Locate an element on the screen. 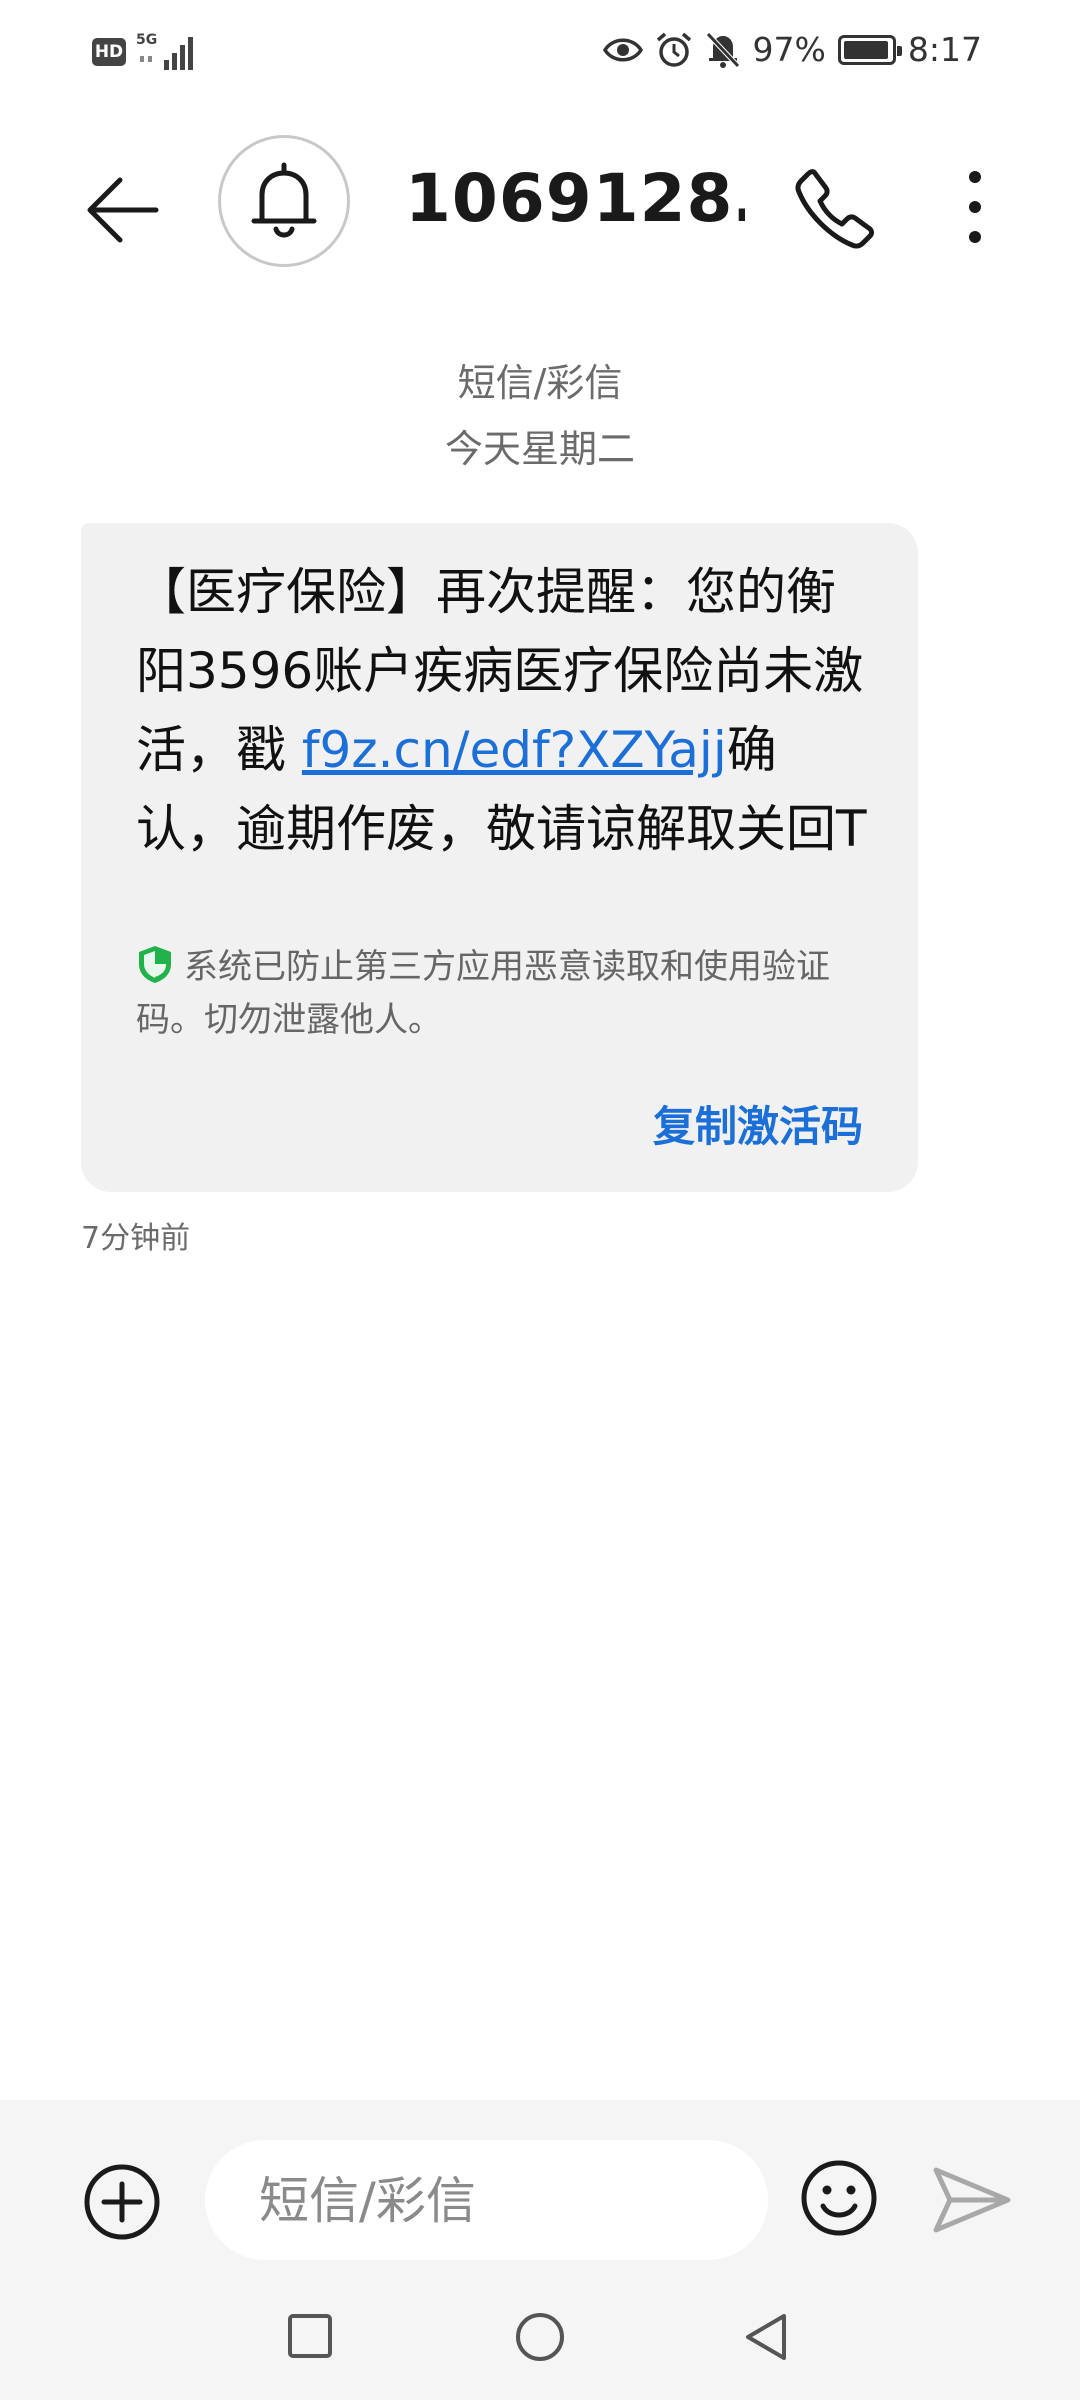 Image resolution: width=1080 pixels, height=2400 pixels. copy-activation-code-button: 复制激活码 is located at coordinates (758, 1123).